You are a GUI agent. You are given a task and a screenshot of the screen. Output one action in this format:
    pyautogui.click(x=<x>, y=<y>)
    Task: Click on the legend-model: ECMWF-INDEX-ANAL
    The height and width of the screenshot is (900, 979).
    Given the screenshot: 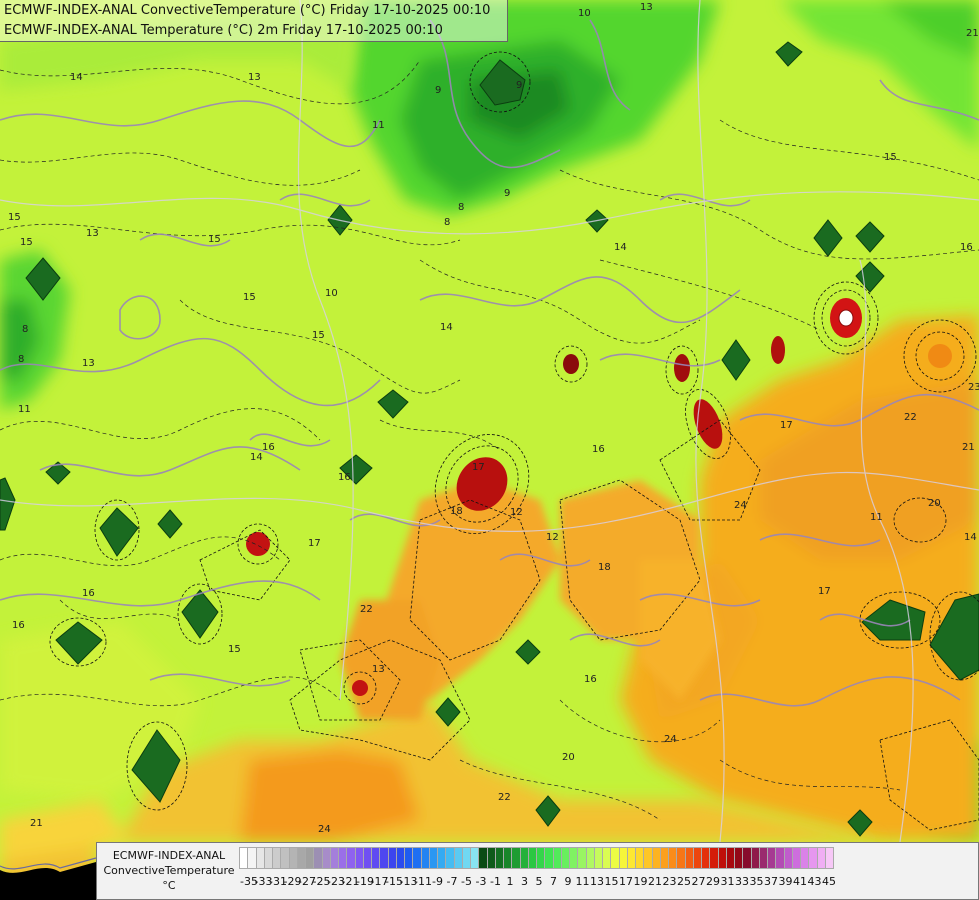 What is the action you would take?
    pyautogui.click(x=169, y=855)
    